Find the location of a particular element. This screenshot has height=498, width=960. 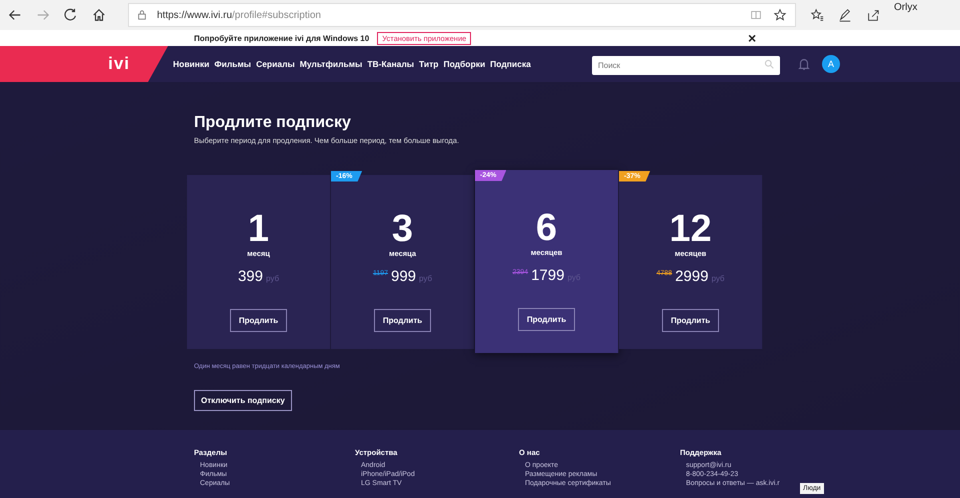

back-icon is located at coordinates (15, 15).